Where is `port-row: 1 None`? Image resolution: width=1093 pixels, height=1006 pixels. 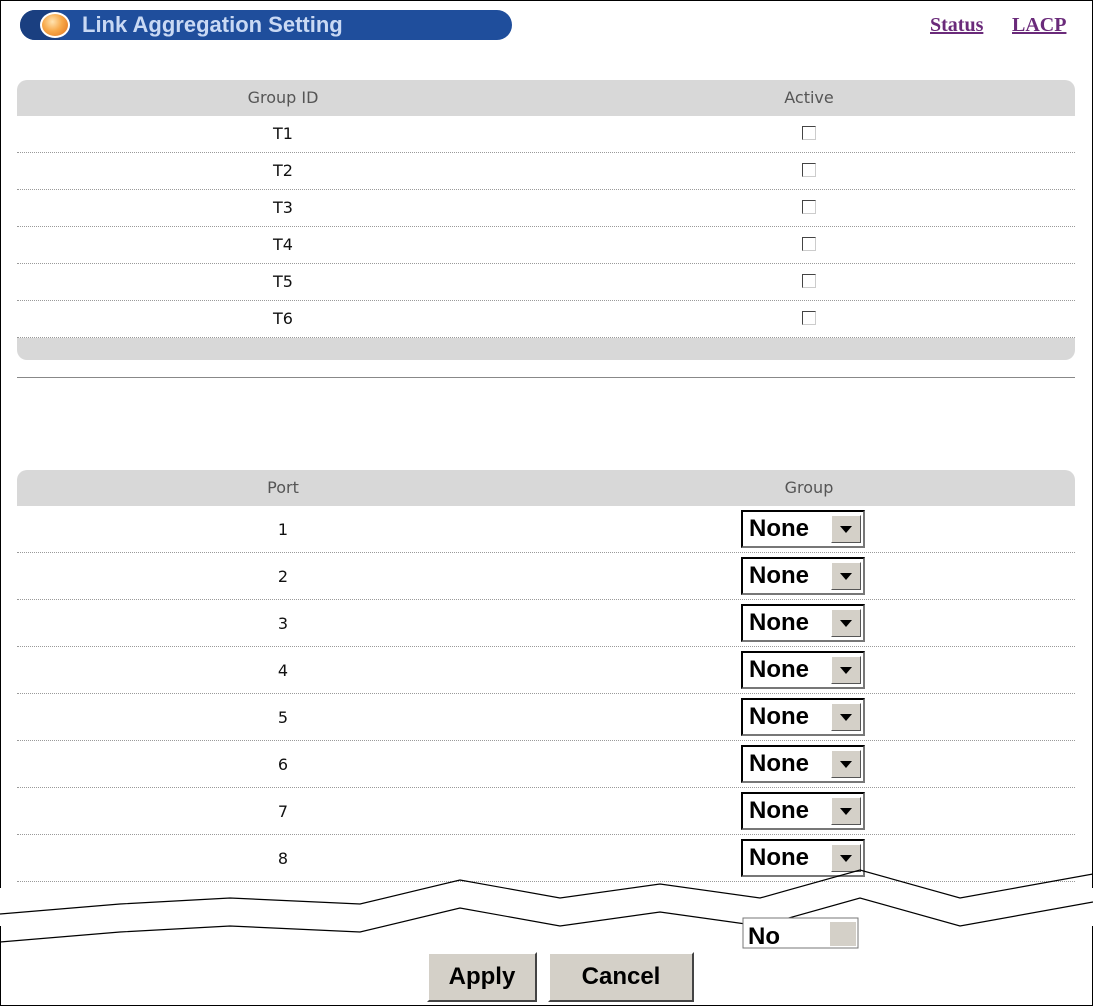
port-row: 1 None is located at coordinates (546, 529).